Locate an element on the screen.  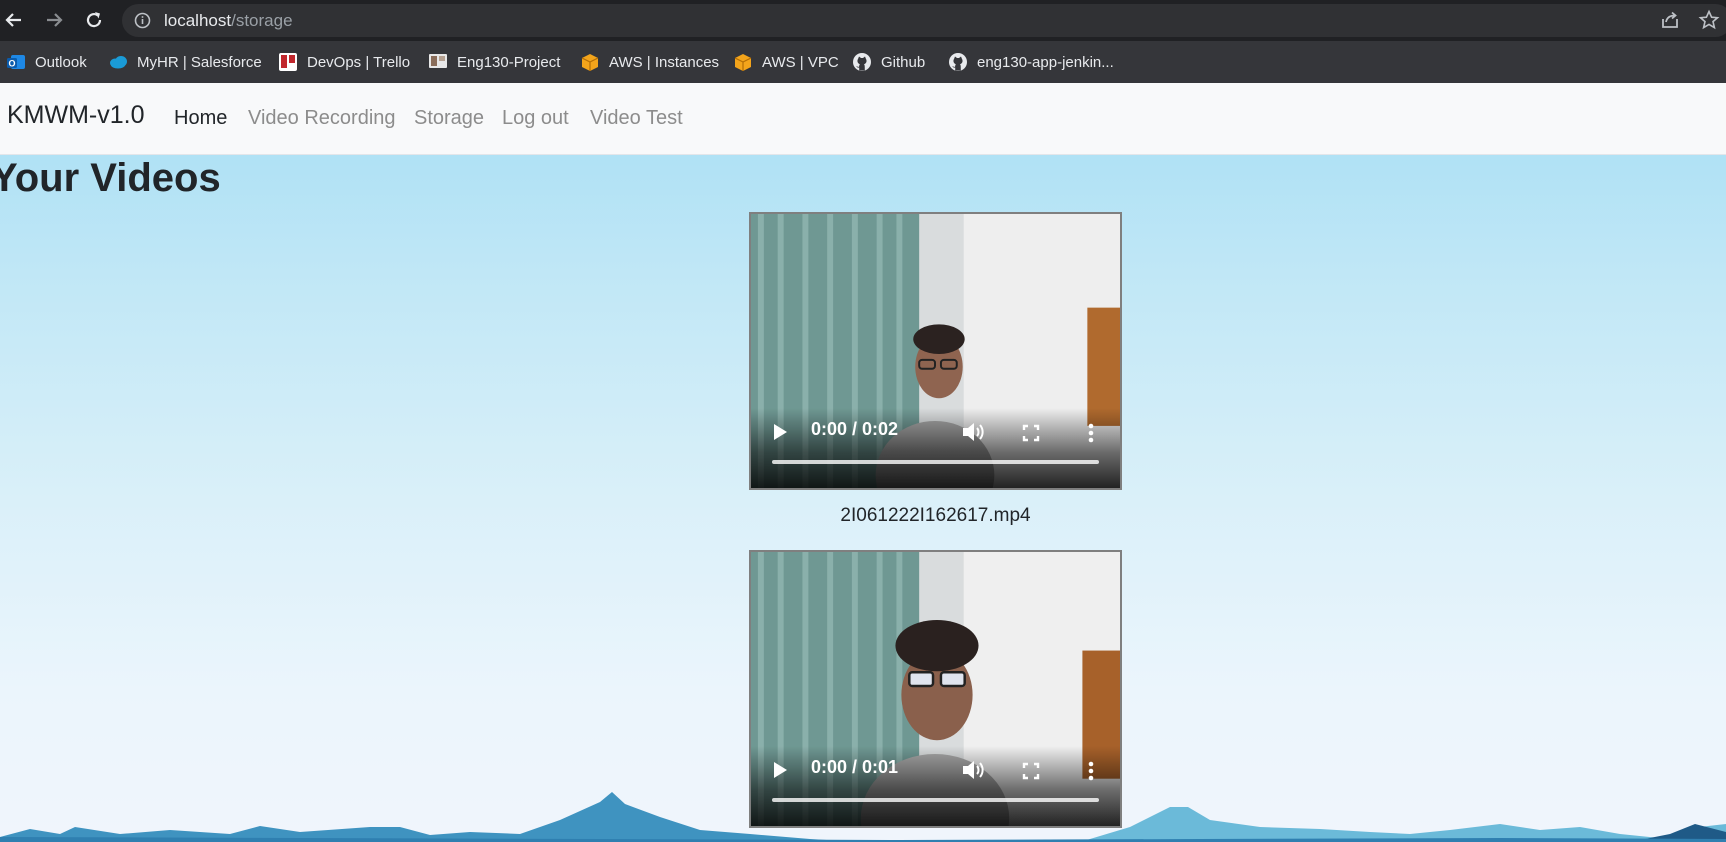
arrow-right-icon is located at coordinates (55, 20).